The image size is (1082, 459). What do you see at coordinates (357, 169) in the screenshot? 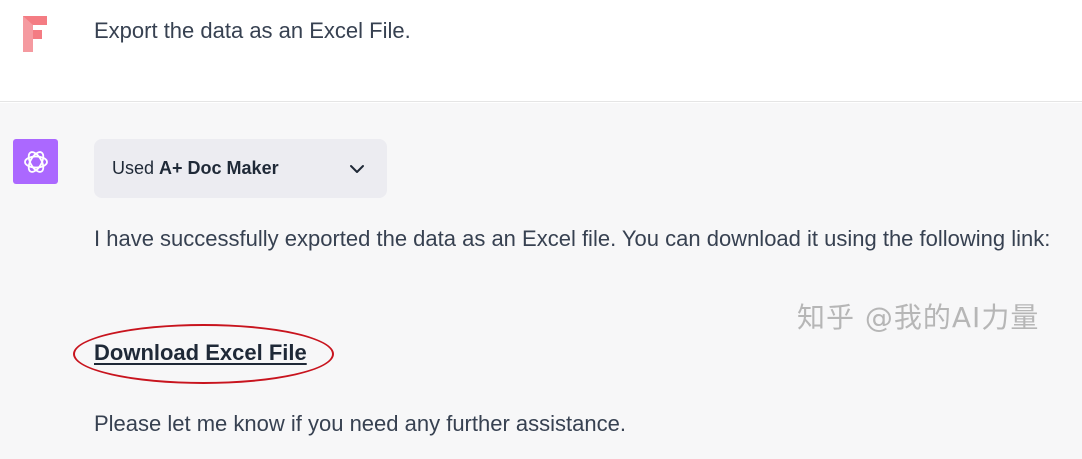
I see `chevron-down-icon` at bounding box center [357, 169].